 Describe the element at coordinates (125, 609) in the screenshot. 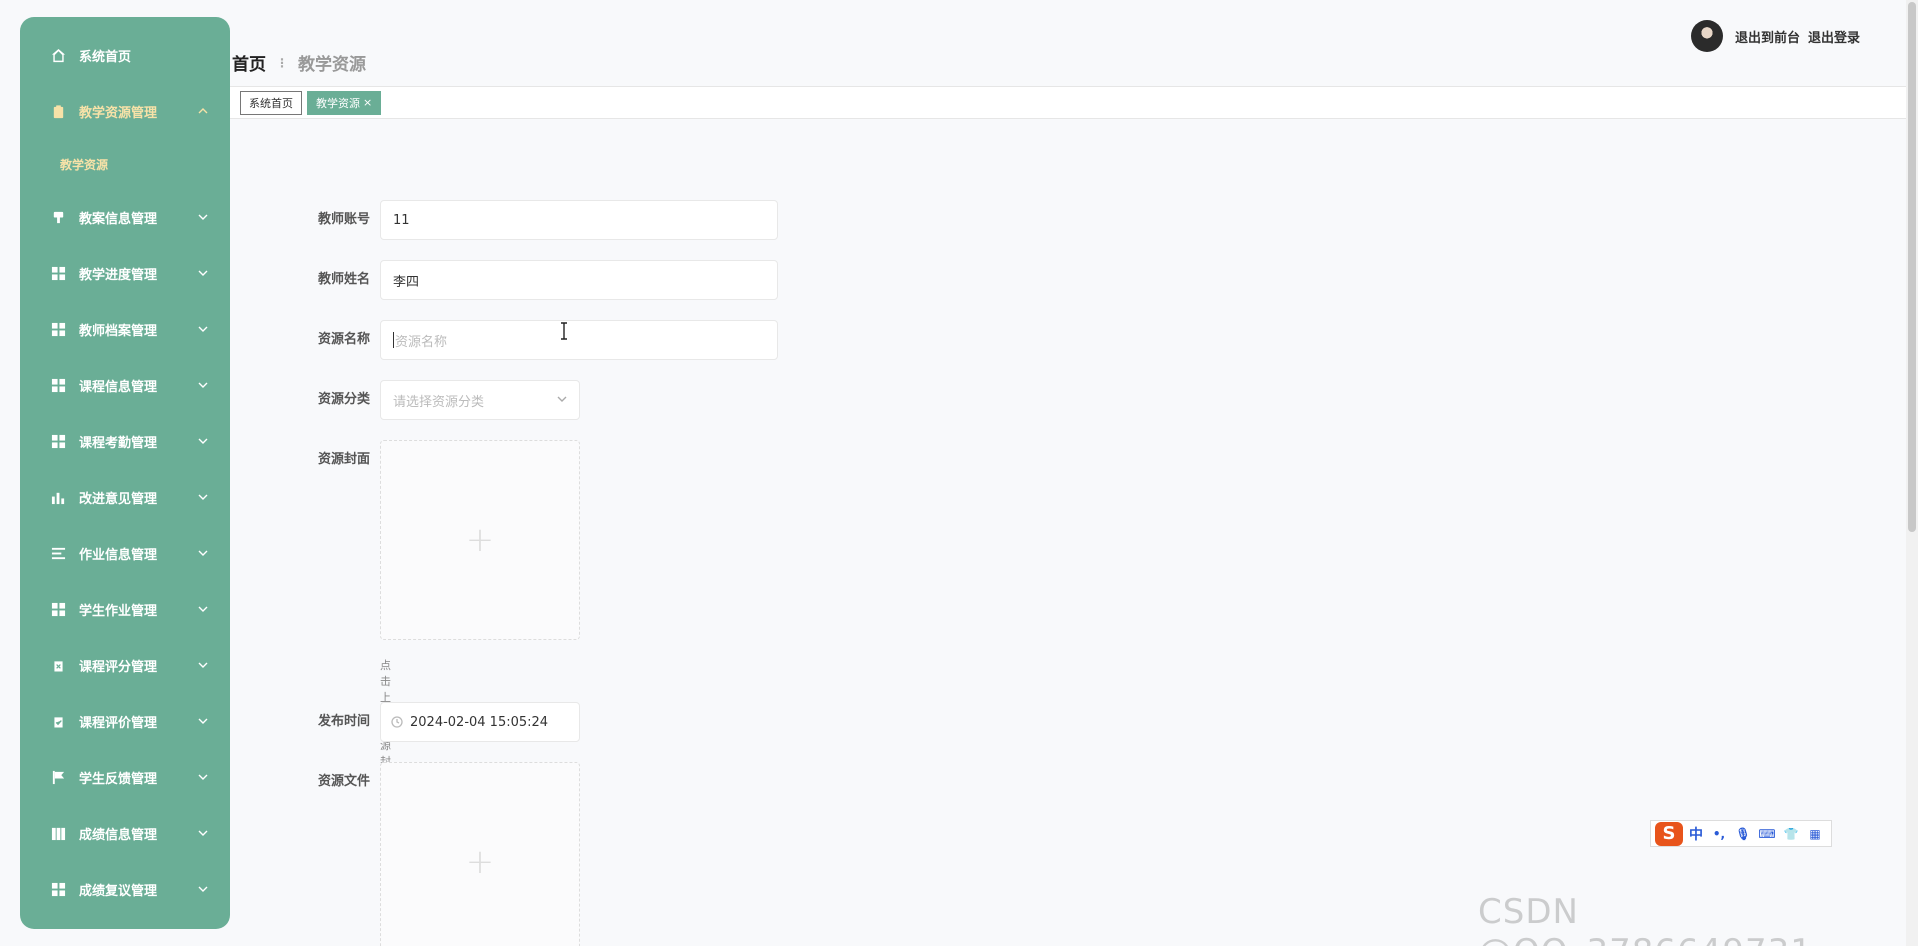

I see `sidebar-item-student-homework: 学生作业管理` at that location.